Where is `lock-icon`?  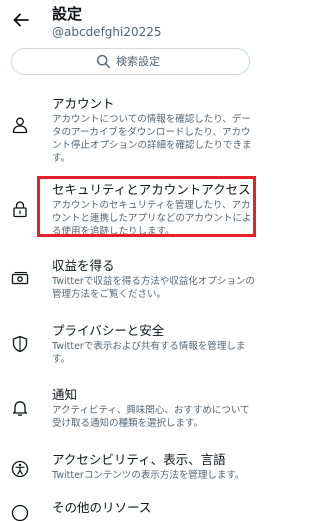 lock-icon is located at coordinates (20, 209).